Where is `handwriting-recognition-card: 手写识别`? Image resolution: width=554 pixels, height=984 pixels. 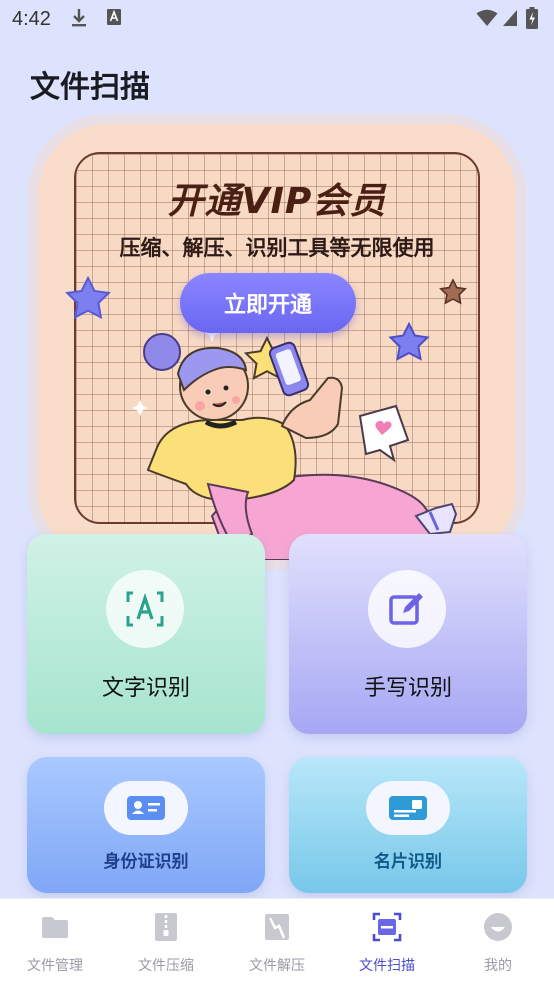 handwriting-recognition-card: 手写识别 is located at coordinates (408, 634).